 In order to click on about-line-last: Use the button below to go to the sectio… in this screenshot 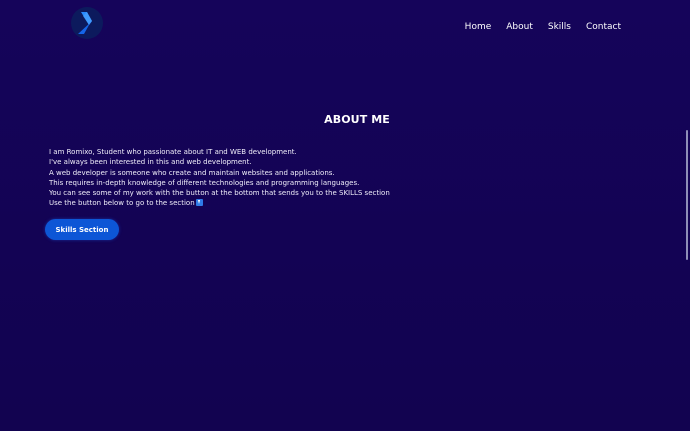, I will do `click(259, 203)`.